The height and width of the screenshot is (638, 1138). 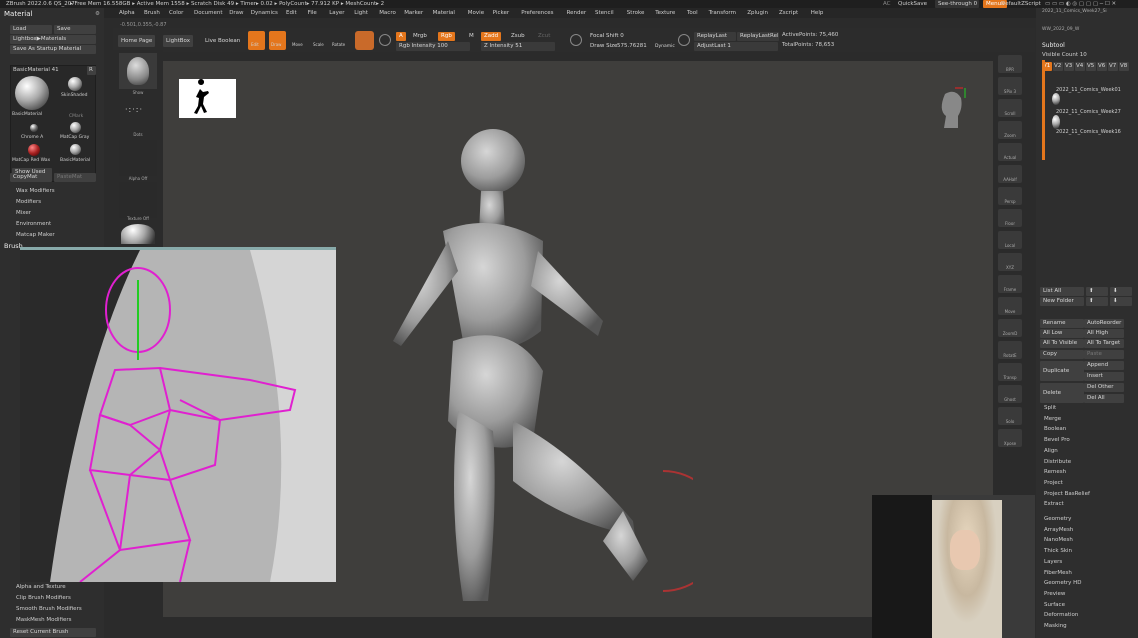 I want to click on shelf-persp-button: Persp, so click(x=1010, y=196).